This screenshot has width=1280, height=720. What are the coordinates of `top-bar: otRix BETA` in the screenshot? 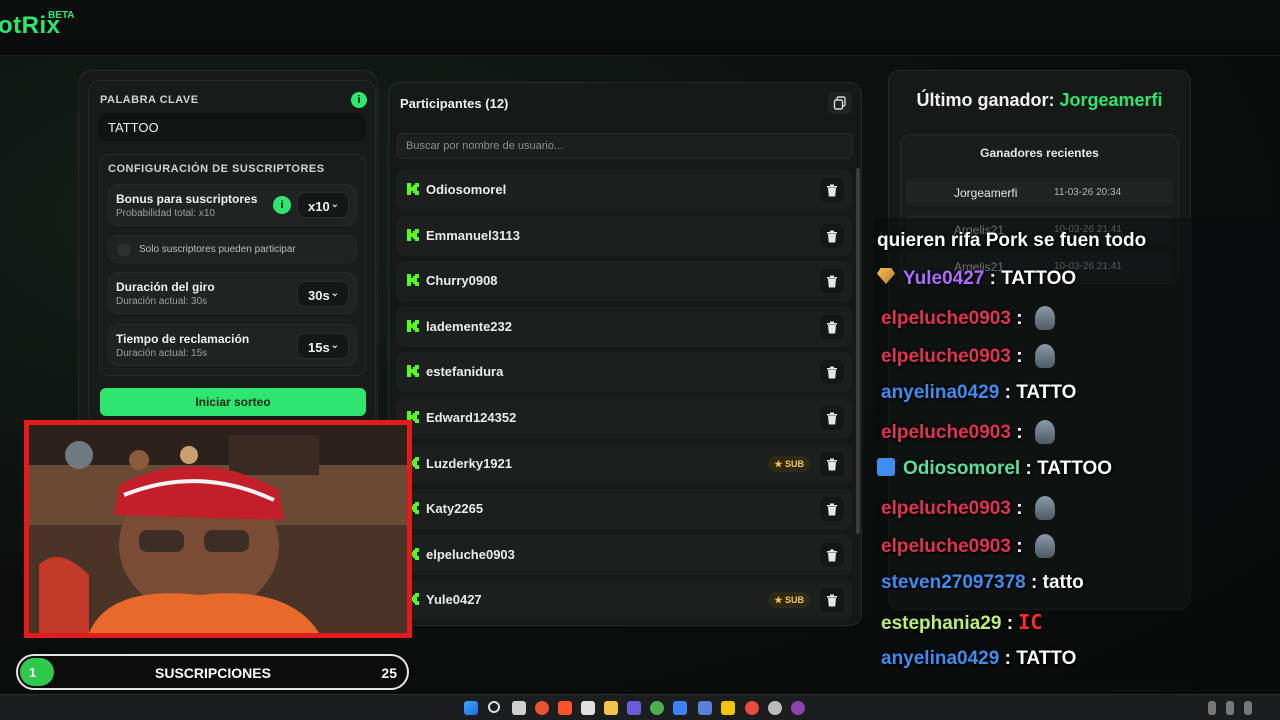 It's located at (640, 28).